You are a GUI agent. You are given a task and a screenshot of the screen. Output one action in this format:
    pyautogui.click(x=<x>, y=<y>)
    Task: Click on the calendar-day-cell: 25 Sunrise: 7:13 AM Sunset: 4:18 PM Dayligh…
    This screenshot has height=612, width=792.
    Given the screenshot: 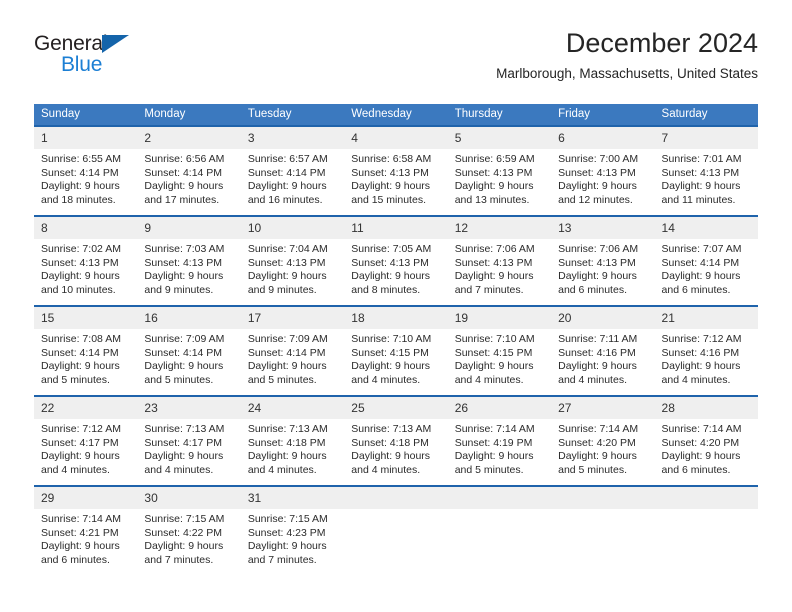 What is the action you would take?
    pyautogui.click(x=396, y=440)
    